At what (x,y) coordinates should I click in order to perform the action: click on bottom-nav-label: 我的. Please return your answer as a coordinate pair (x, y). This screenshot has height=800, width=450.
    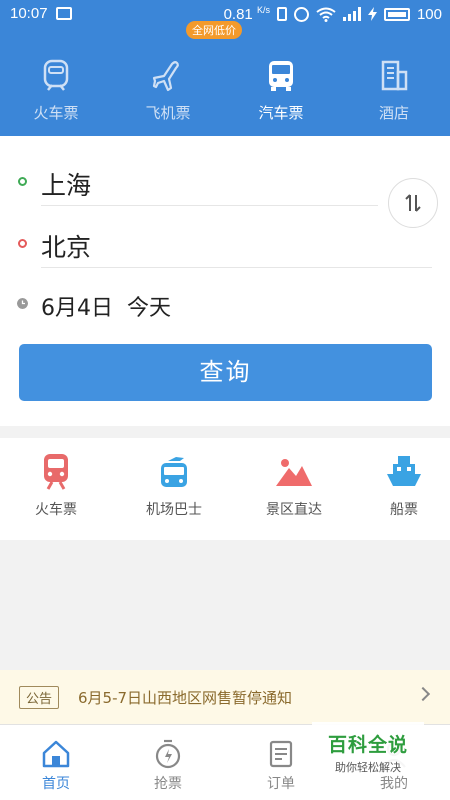
    Looking at the image, I should click on (394, 784).